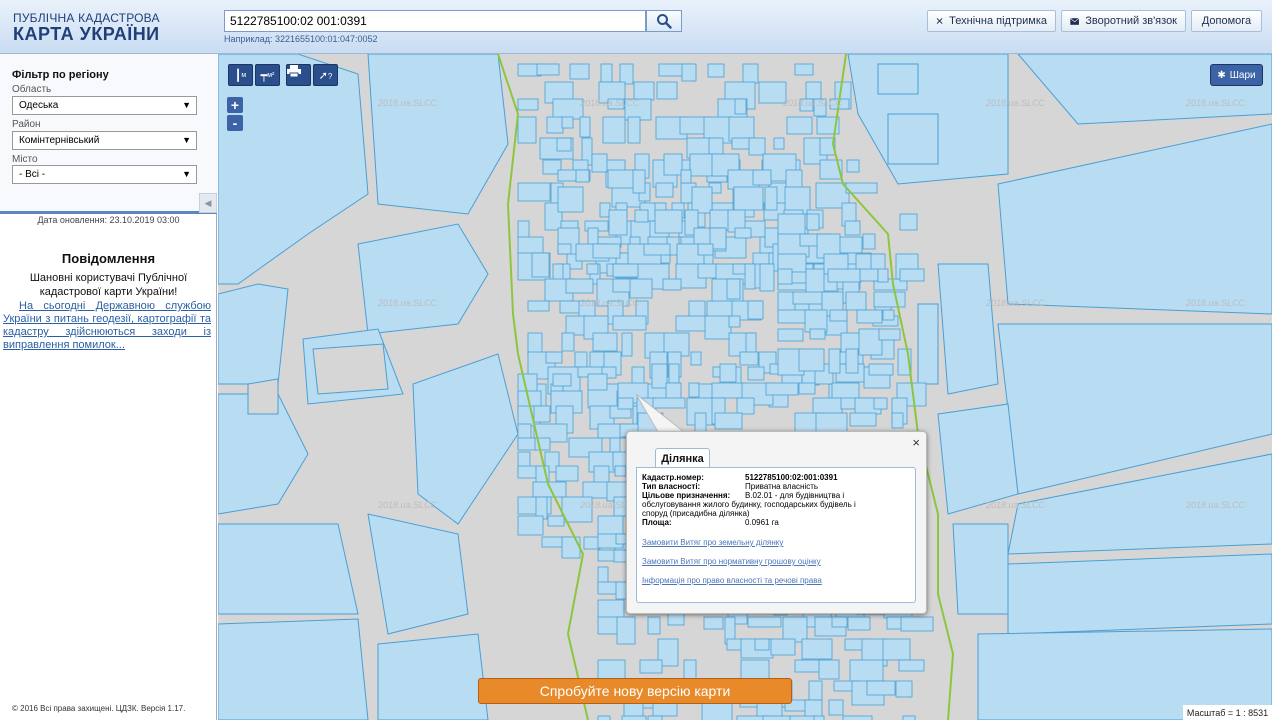 The image size is (1272, 720). What do you see at coordinates (240, 75) in the screenshot?
I see `measure-length-button: ┃ м` at bounding box center [240, 75].